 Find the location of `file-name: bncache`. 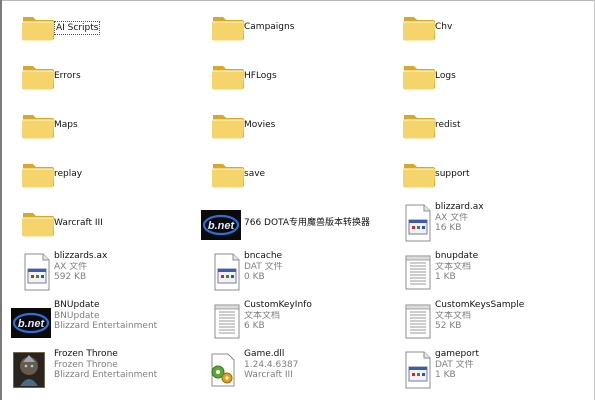

file-name: bncache is located at coordinates (263, 256).